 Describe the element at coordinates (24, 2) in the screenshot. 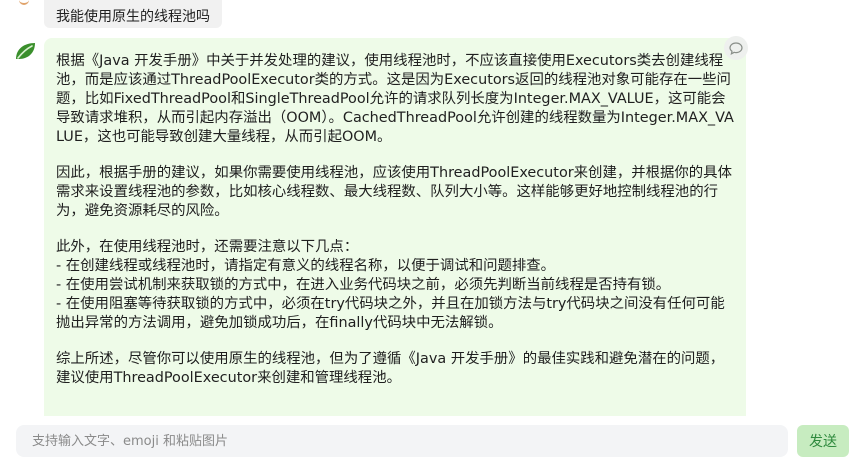

I see `user-avatar` at that location.